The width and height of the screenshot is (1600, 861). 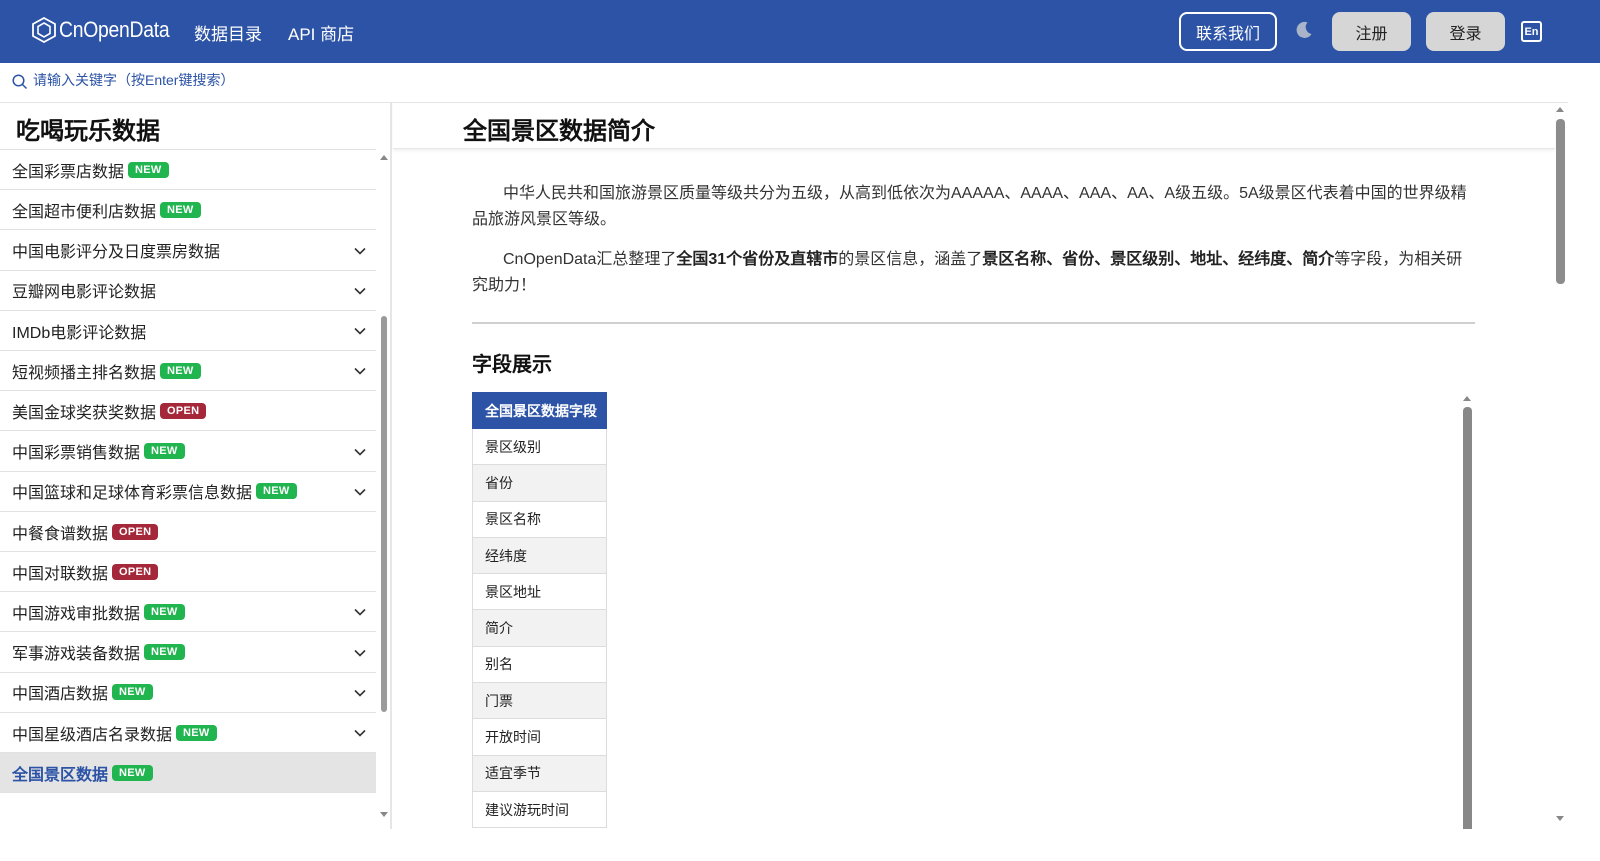 What do you see at coordinates (512, 365) in the screenshot?
I see `section-title-fields: 字段展示` at bounding box center [512, 365].